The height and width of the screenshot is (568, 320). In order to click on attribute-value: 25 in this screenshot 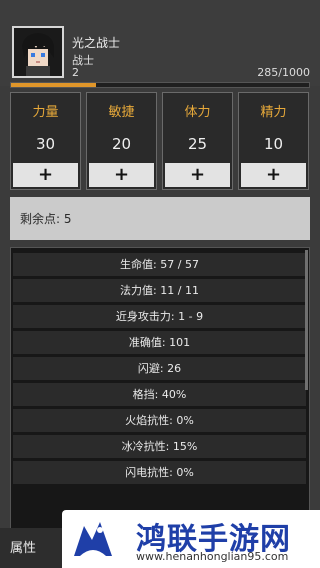, I will do `click(197, 144)`.